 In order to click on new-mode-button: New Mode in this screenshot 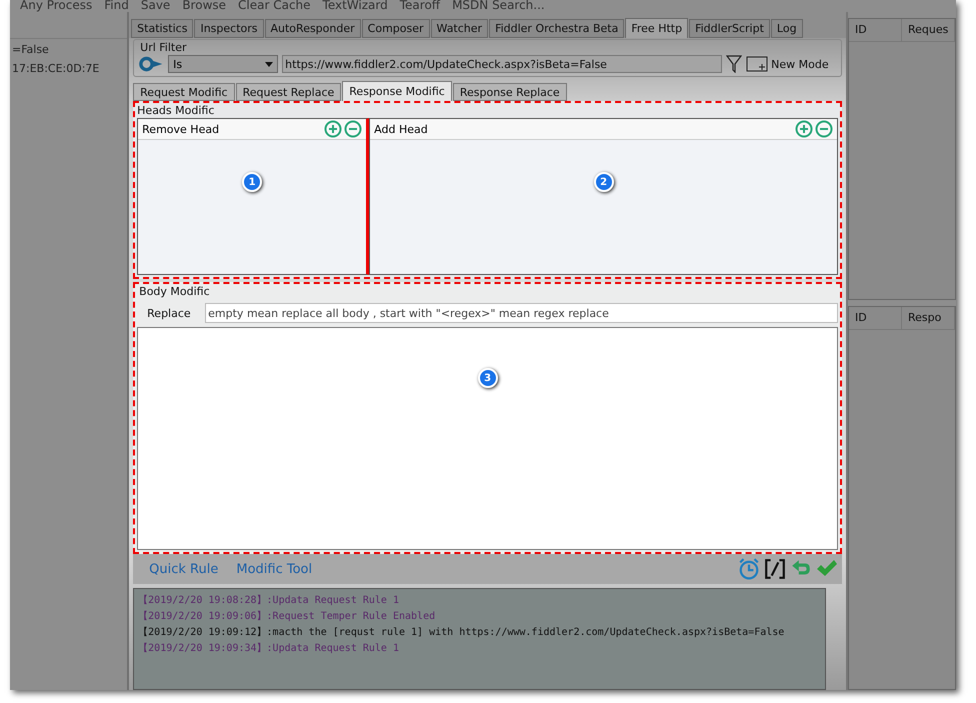, I will do `click(787, 64)`.